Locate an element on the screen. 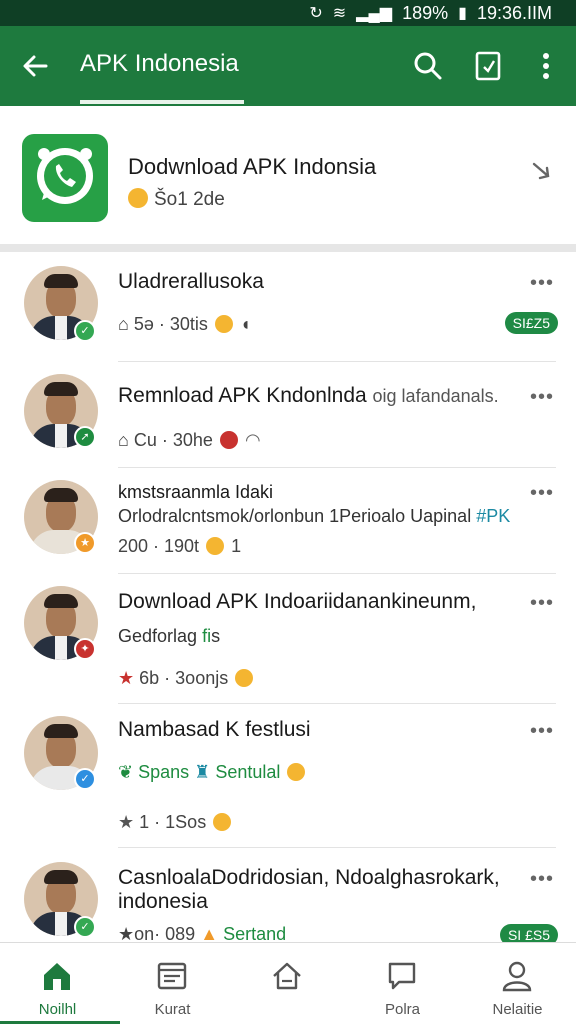  leaf-icon: ❦ is located at coordinates (126, 772).